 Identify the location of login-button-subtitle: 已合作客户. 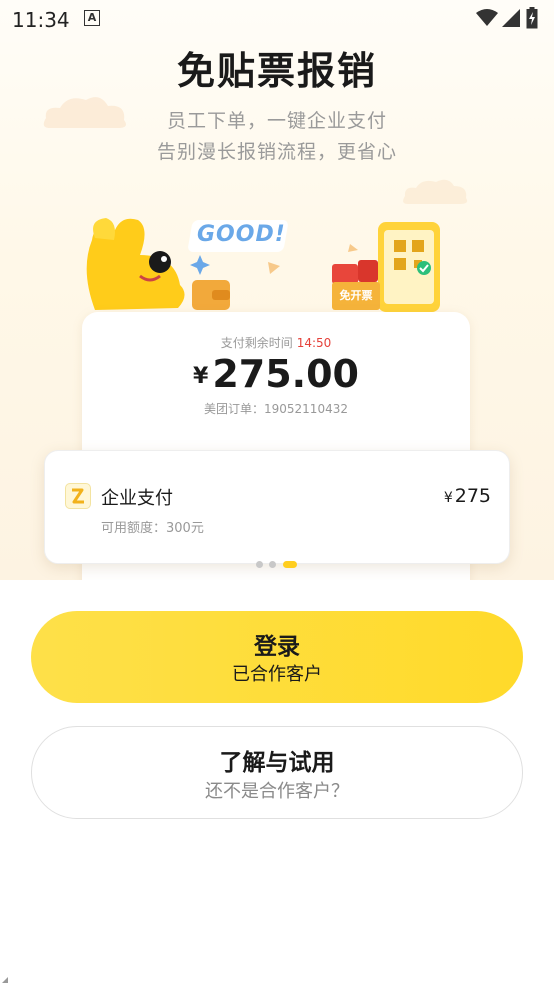
(277, 674).